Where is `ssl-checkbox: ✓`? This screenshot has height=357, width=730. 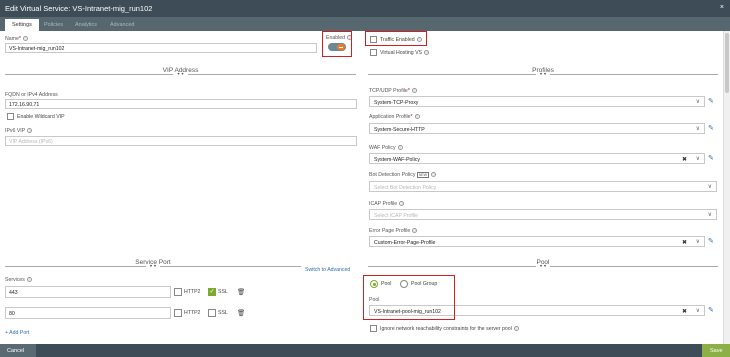
ssl-checkbox: ✓ is located at coordinates (212, 292).